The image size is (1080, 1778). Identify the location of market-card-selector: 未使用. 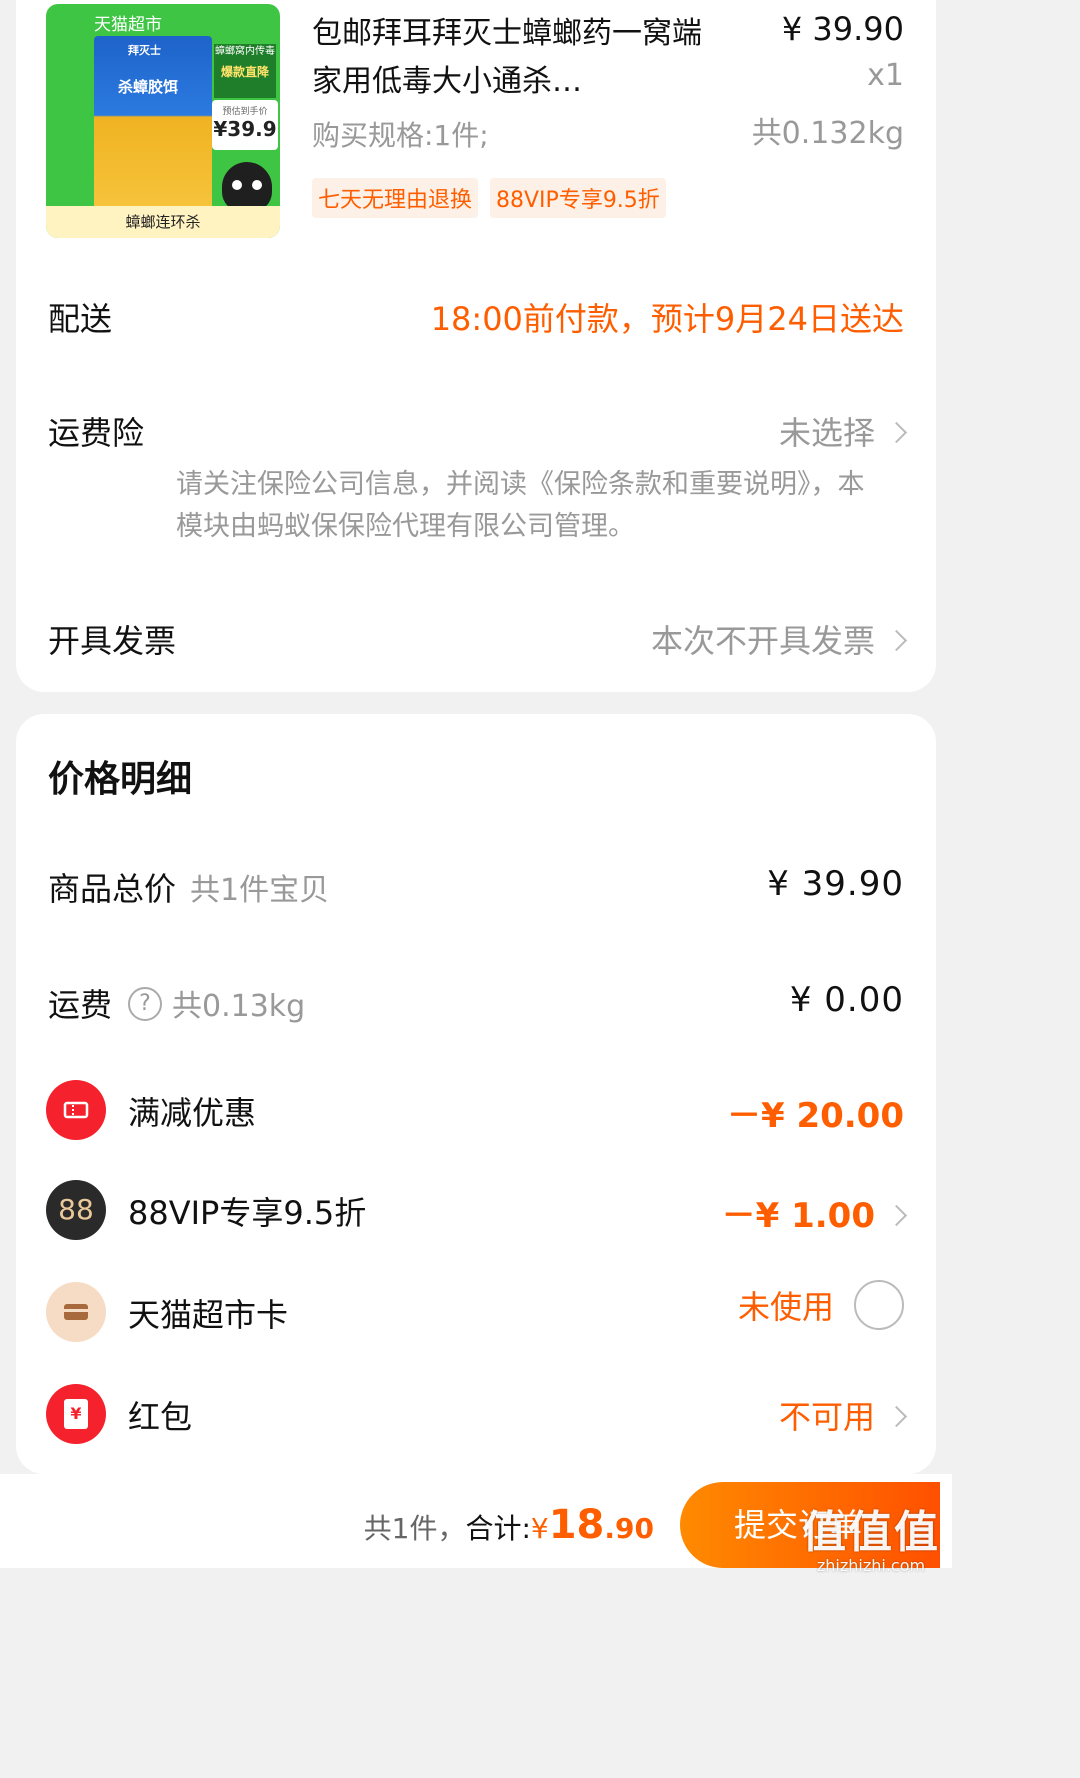
(820, 1307).